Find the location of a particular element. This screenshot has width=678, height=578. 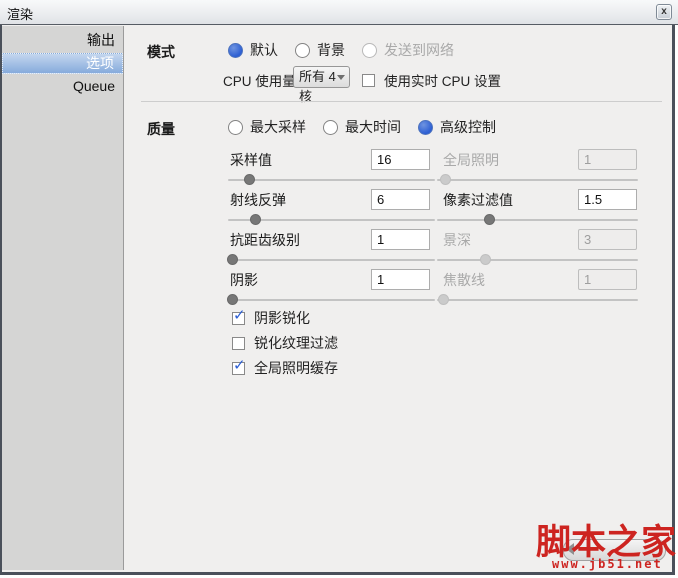

radio-label: 最大时间 is located at coordinates (373, 127).